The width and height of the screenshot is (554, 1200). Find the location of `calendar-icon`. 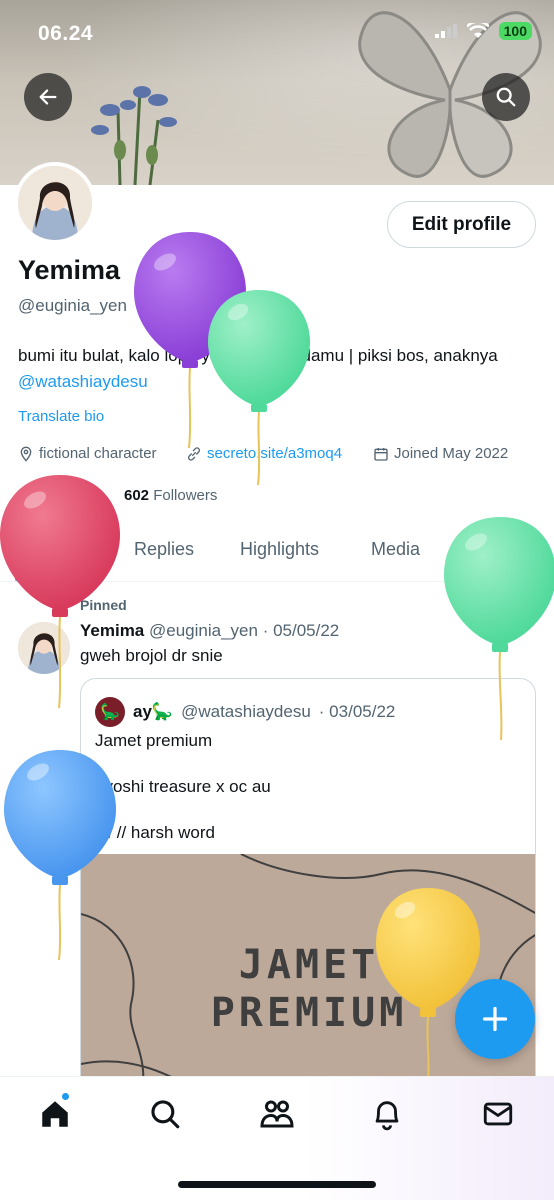

calendar-icon is located at coordinates (381, 454).